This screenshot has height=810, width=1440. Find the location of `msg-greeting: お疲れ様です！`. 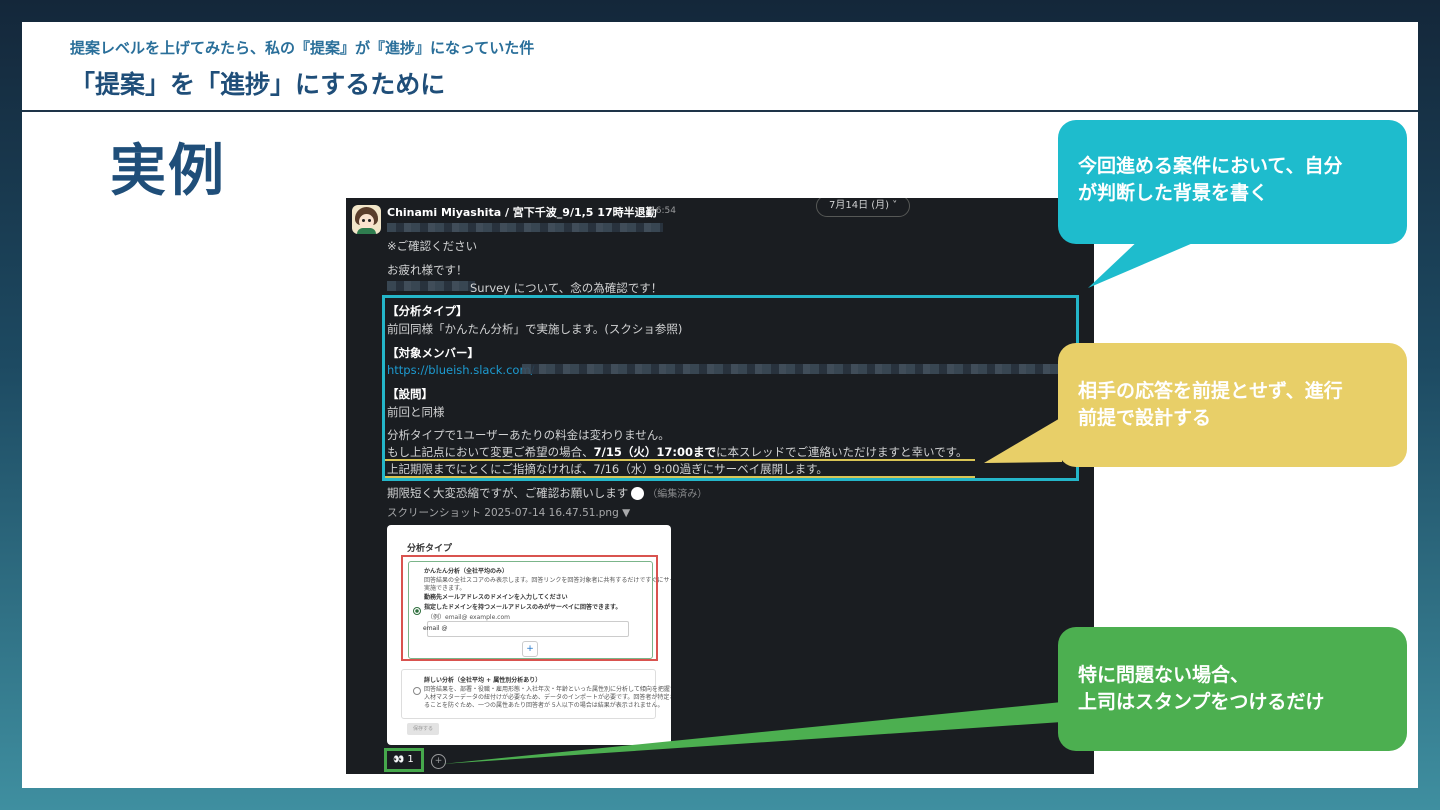

msg-greeting: お疲れ様です！ is located at coordinates (427, 270).